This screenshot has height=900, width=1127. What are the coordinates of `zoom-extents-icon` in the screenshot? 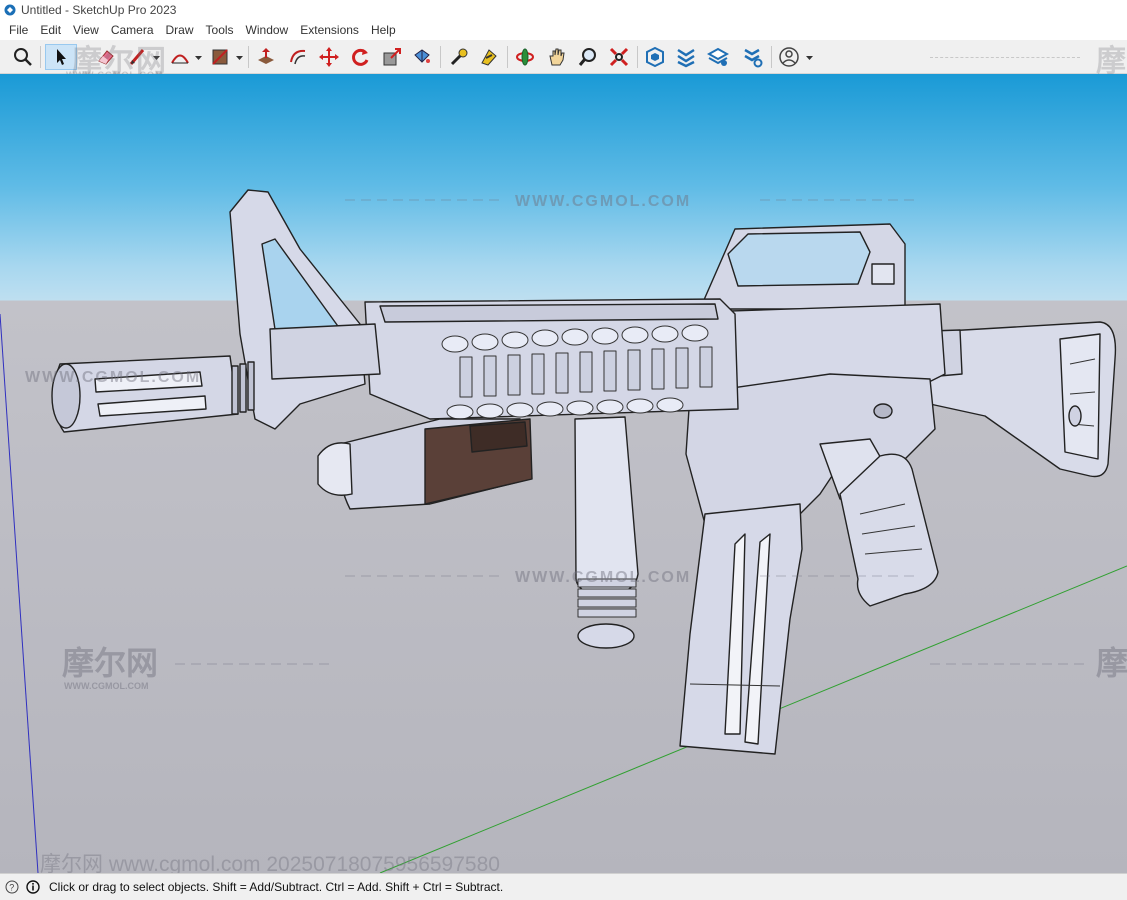 It's located at (23, 57).